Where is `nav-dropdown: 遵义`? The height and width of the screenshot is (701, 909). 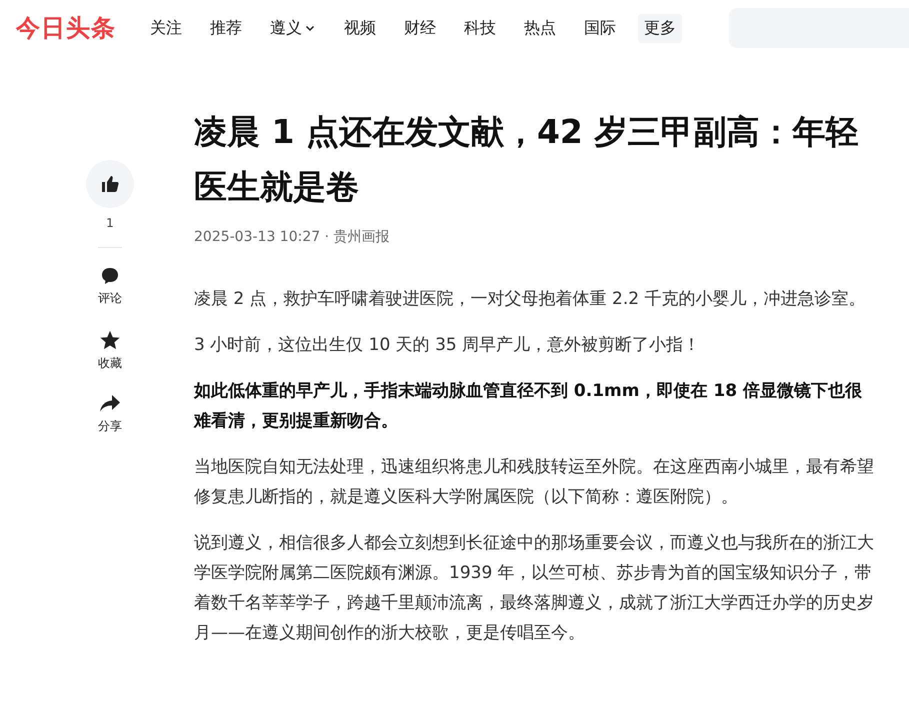
nav-dropdown: 遵义 is located at coordinates (293, 28).